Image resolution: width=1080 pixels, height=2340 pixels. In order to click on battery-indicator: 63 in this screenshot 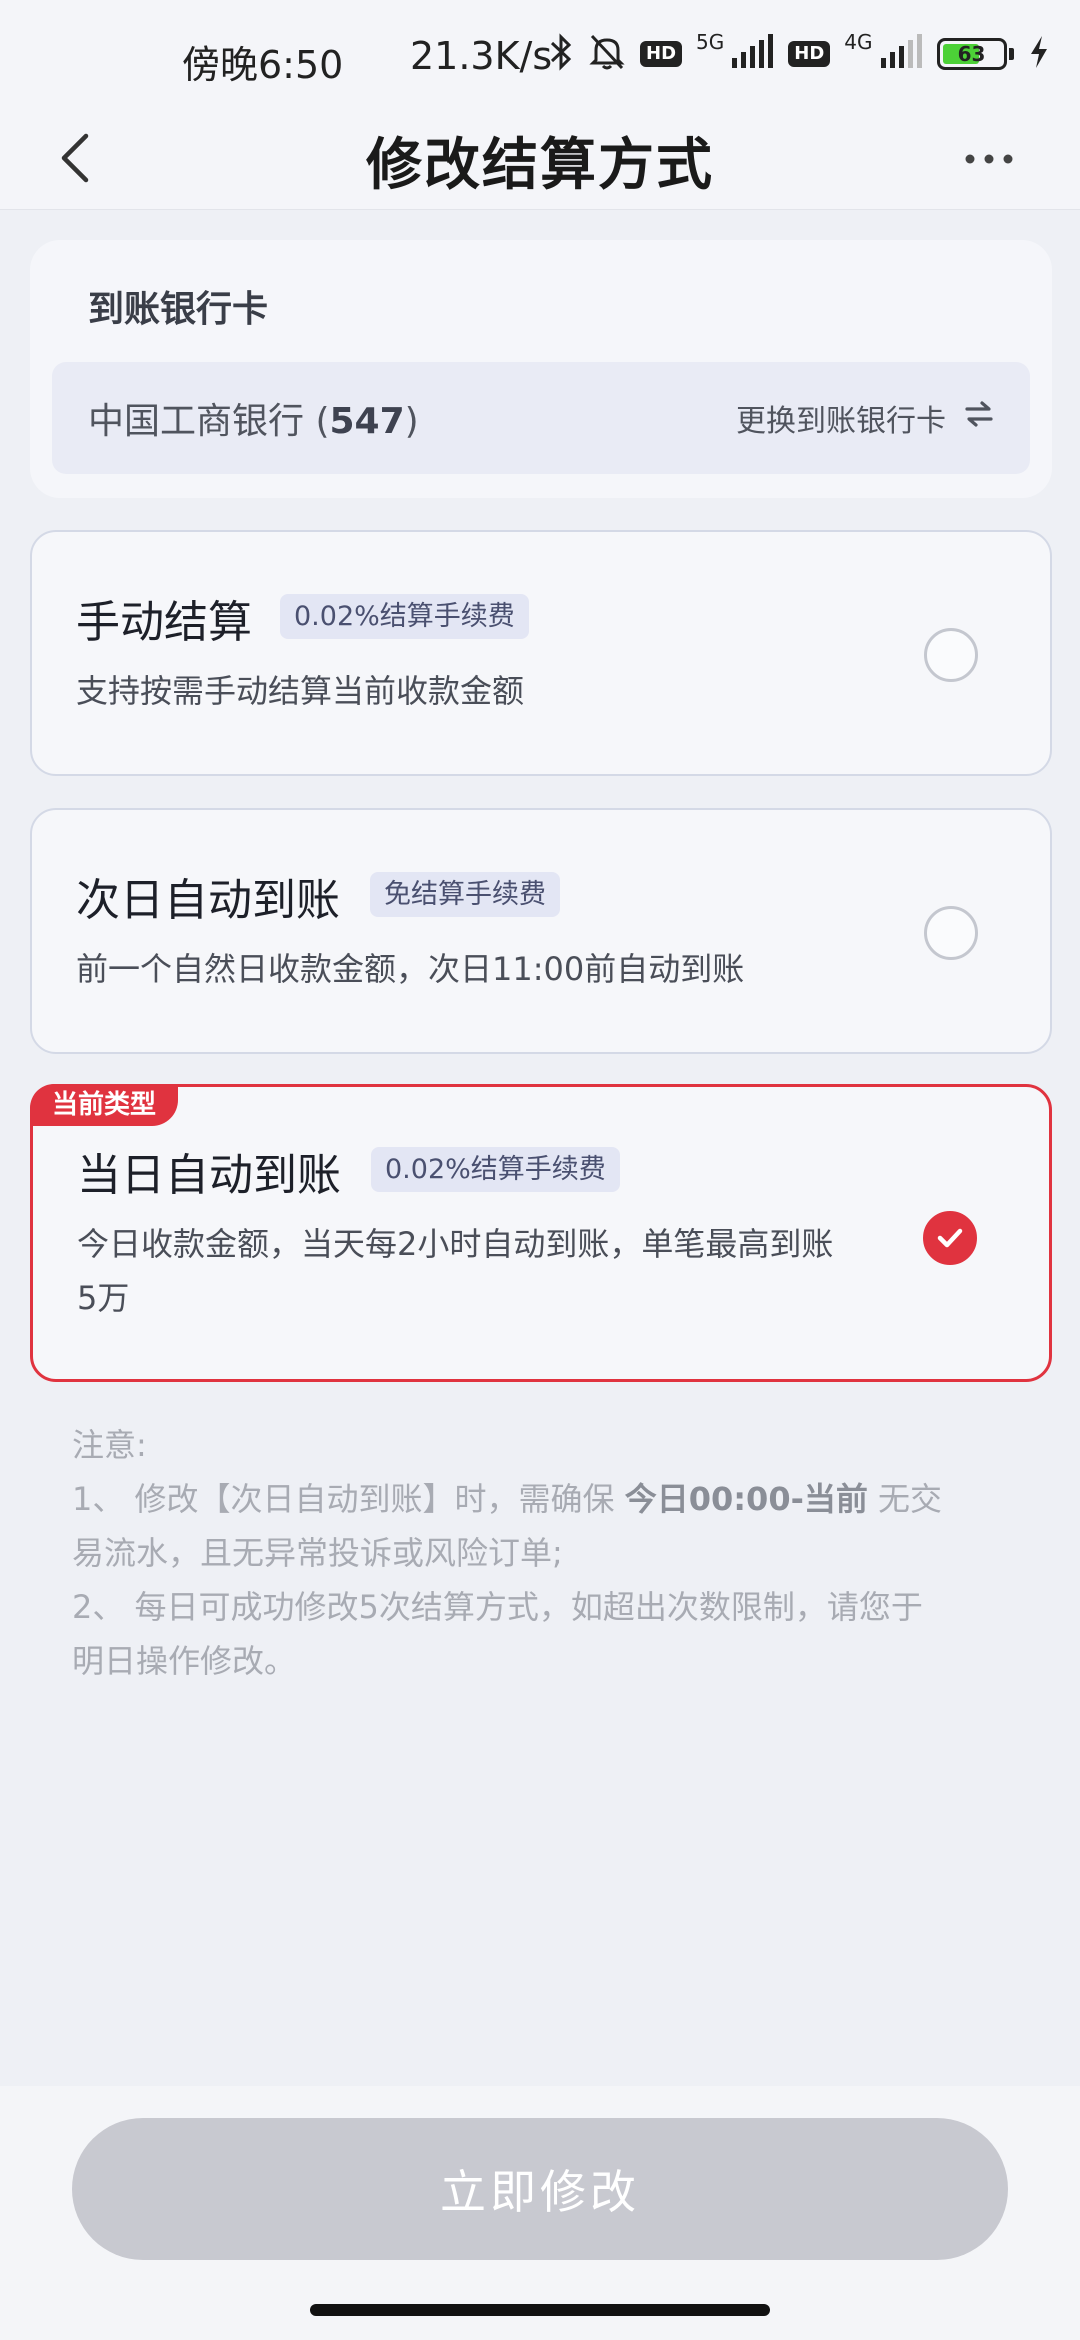, I will do `click(971, 54)`.